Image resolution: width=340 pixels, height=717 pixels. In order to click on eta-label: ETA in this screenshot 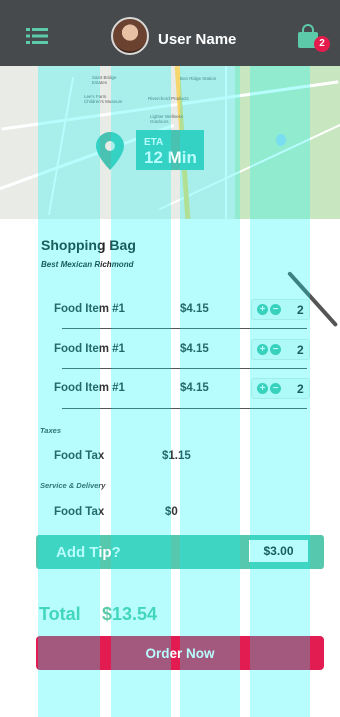, I will do `click(154, 142)`.